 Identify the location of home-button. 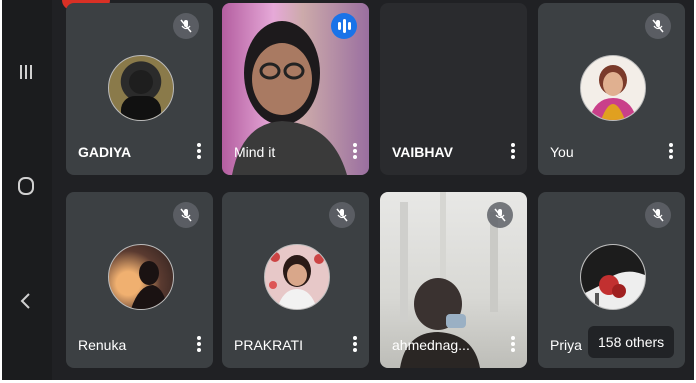
(26, 186).